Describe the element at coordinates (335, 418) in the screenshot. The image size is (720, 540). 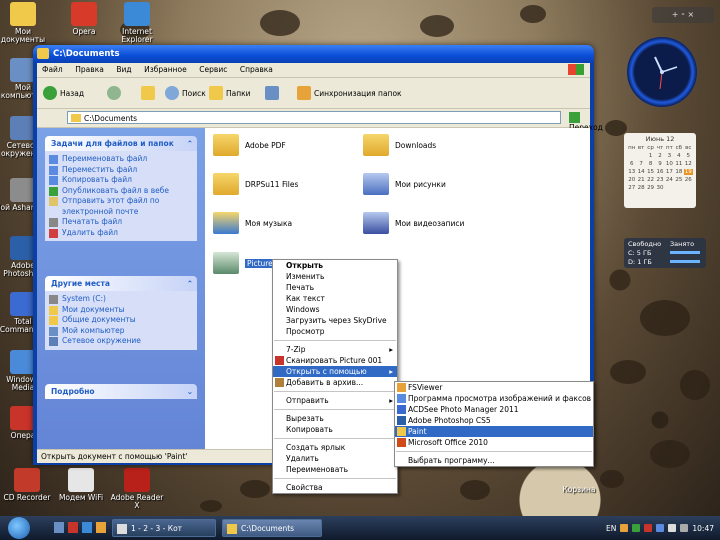
I see `menu-cut: Вырезать` at that location.